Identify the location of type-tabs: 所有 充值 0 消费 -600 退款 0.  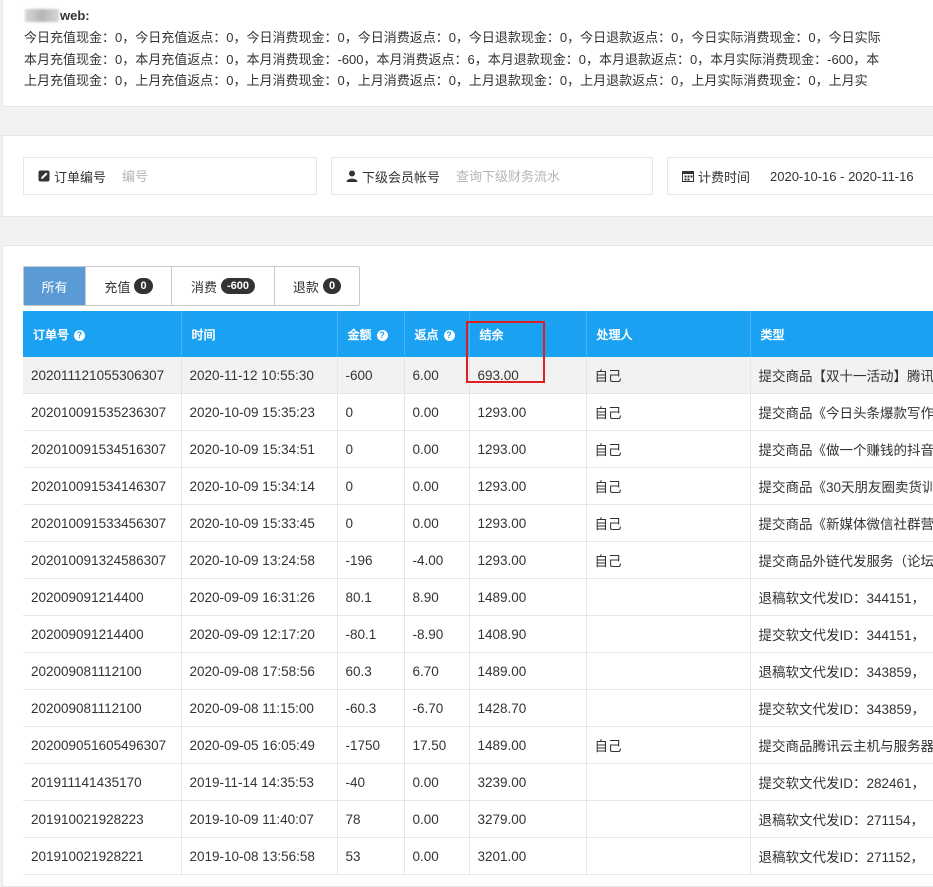
(191, 286).